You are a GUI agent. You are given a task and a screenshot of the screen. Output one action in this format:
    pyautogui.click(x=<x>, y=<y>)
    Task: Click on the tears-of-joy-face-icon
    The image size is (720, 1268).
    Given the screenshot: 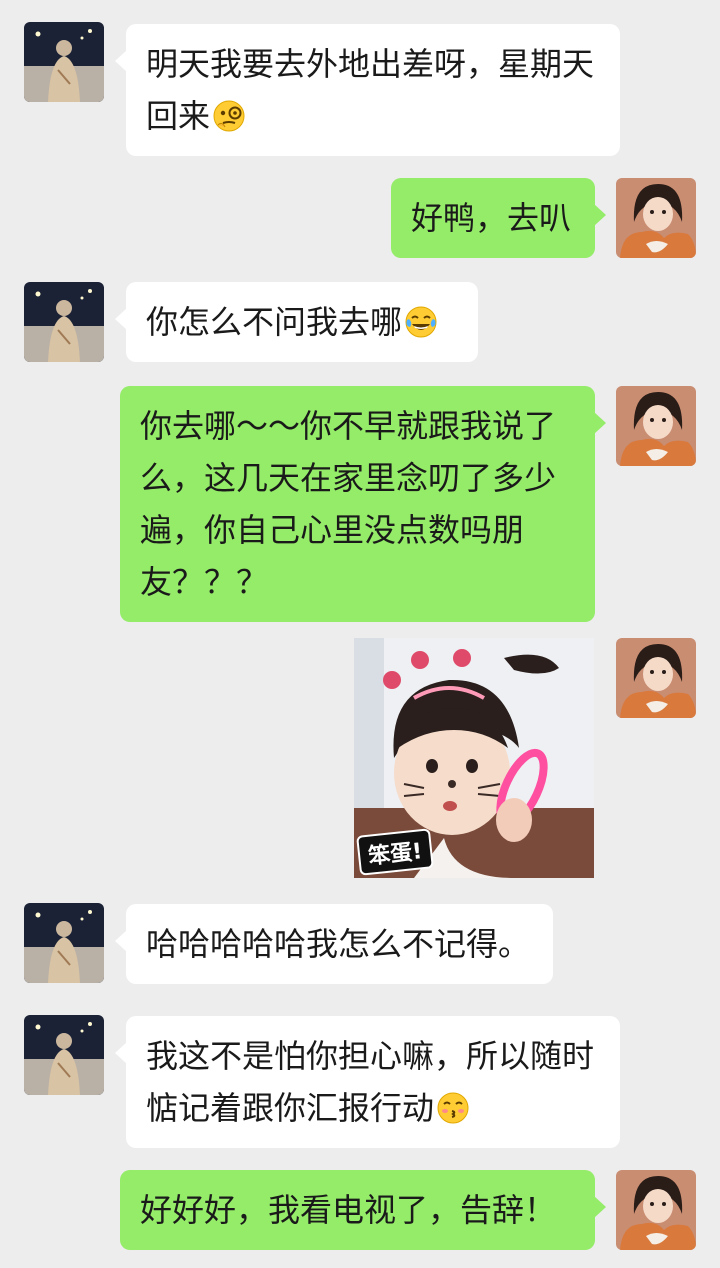 What is the action you would take?
    pyautogui.click(x=421, y=322)
    